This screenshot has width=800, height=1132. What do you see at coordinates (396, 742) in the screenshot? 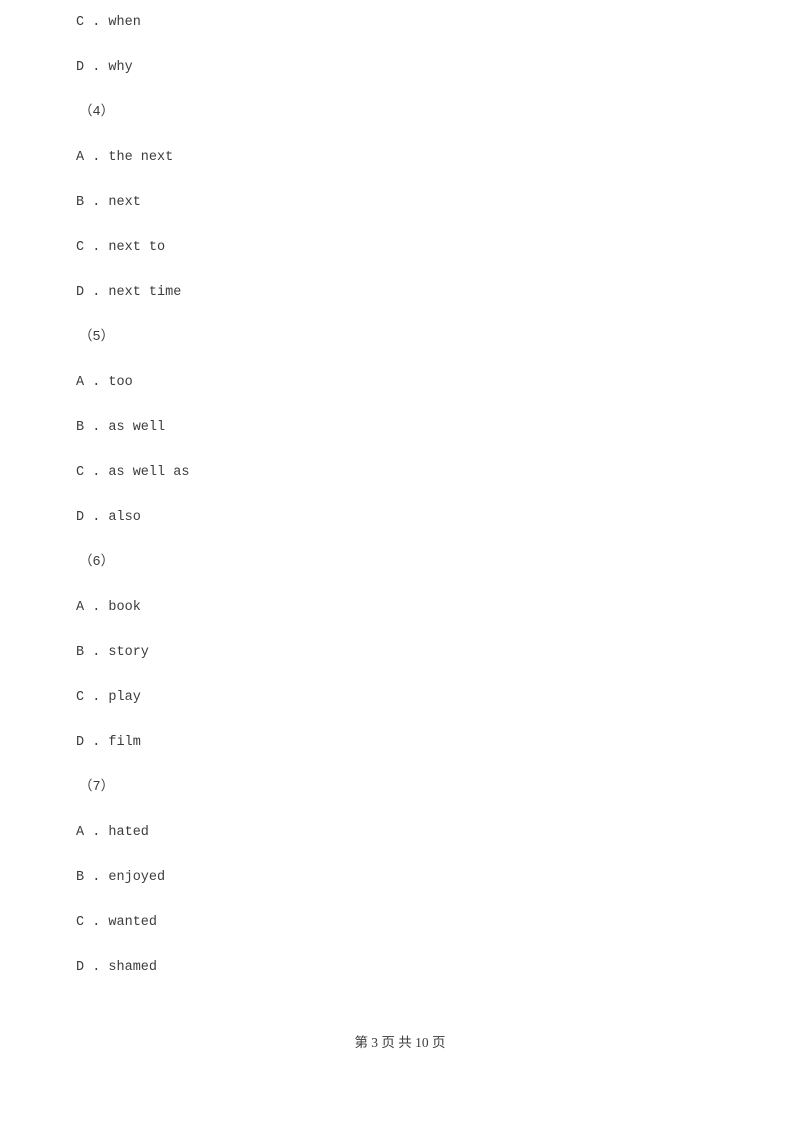
I see `answer-option: D . film` at bounding box center [396, 742].